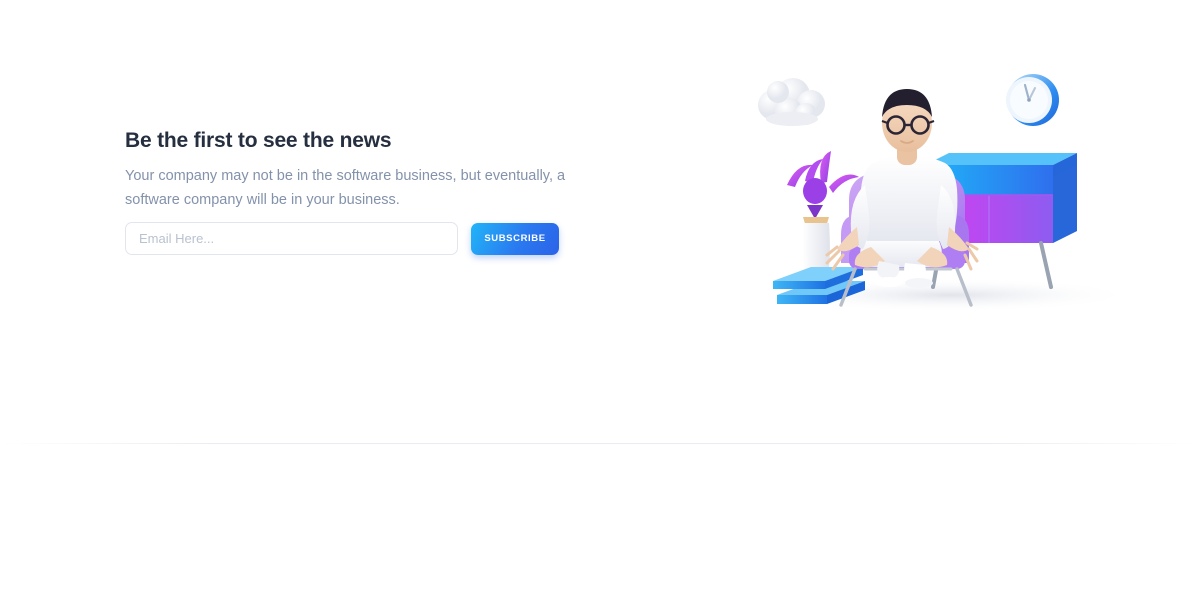 This screenshot has height=605, width=1200. Describe the element at coordinates (291, 238) in the screenshot. I see `email-input` at that location.